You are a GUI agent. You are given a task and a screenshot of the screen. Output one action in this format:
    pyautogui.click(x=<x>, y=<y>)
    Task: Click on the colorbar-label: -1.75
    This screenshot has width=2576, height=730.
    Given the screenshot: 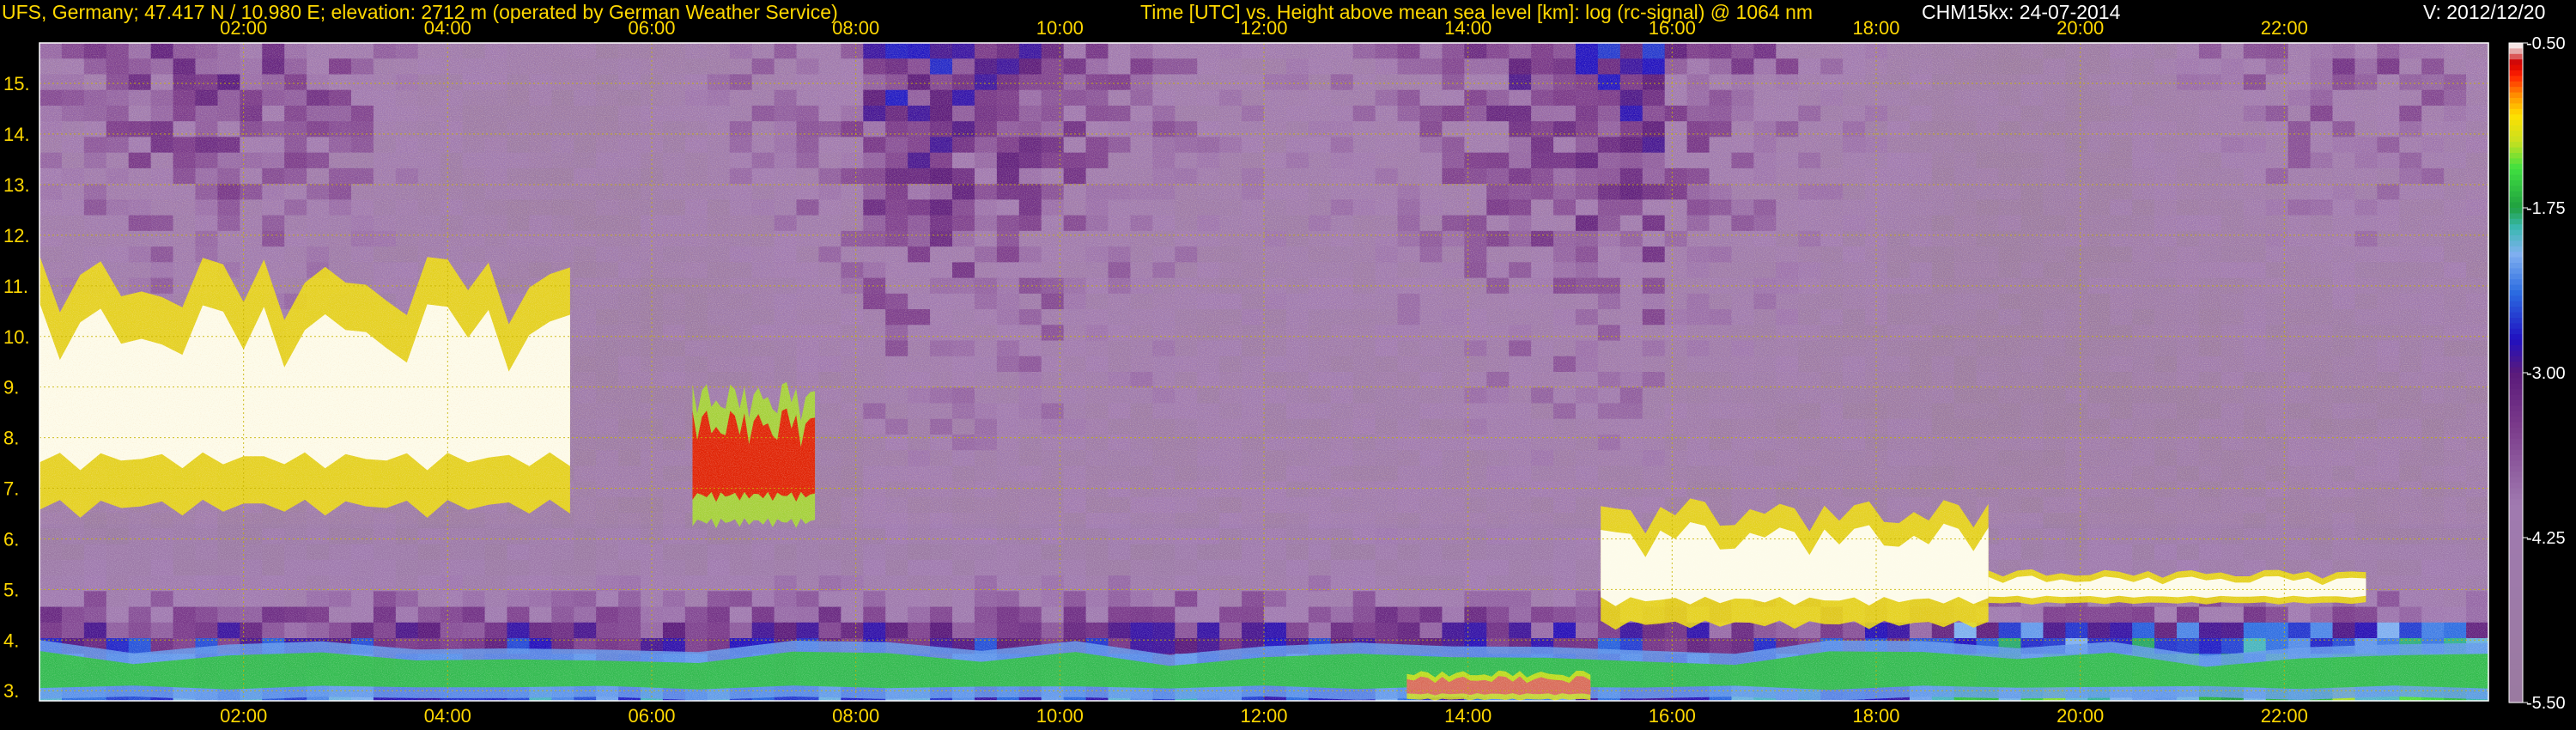 What is the action you would take?
    pyautogui.click(x=2546, y=208)
    